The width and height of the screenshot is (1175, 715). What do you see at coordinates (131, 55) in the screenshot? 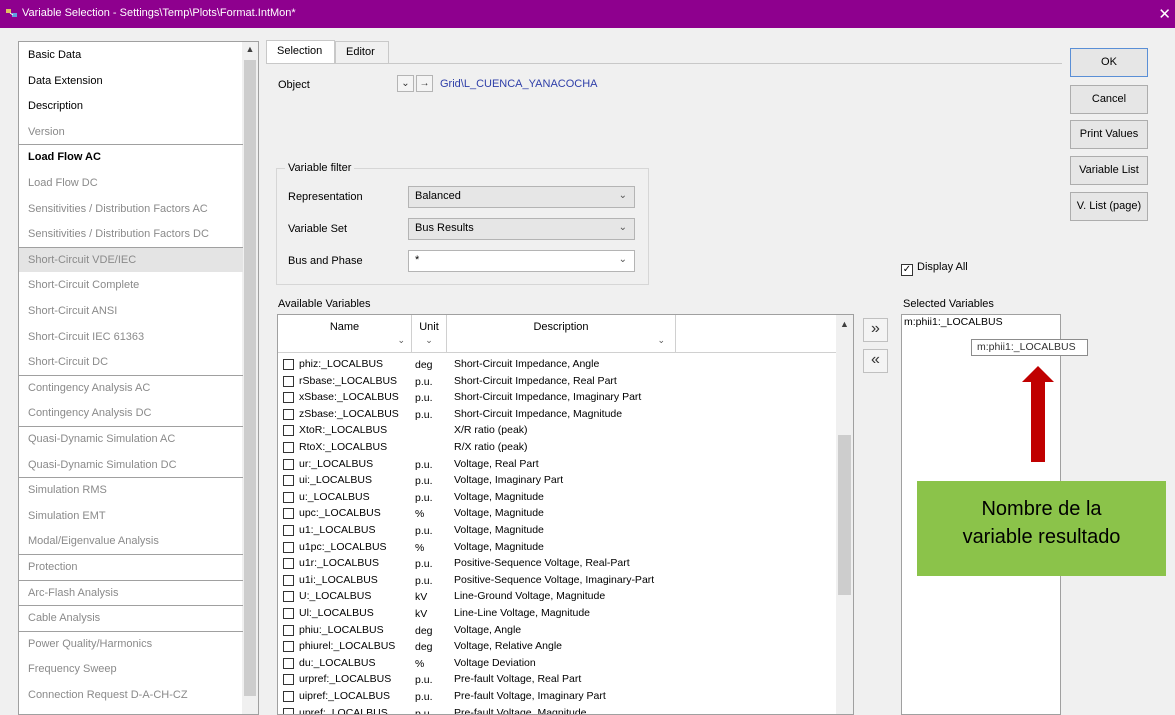
I see `sidebar-item: Basic Data` at bounding box center [131, 55].